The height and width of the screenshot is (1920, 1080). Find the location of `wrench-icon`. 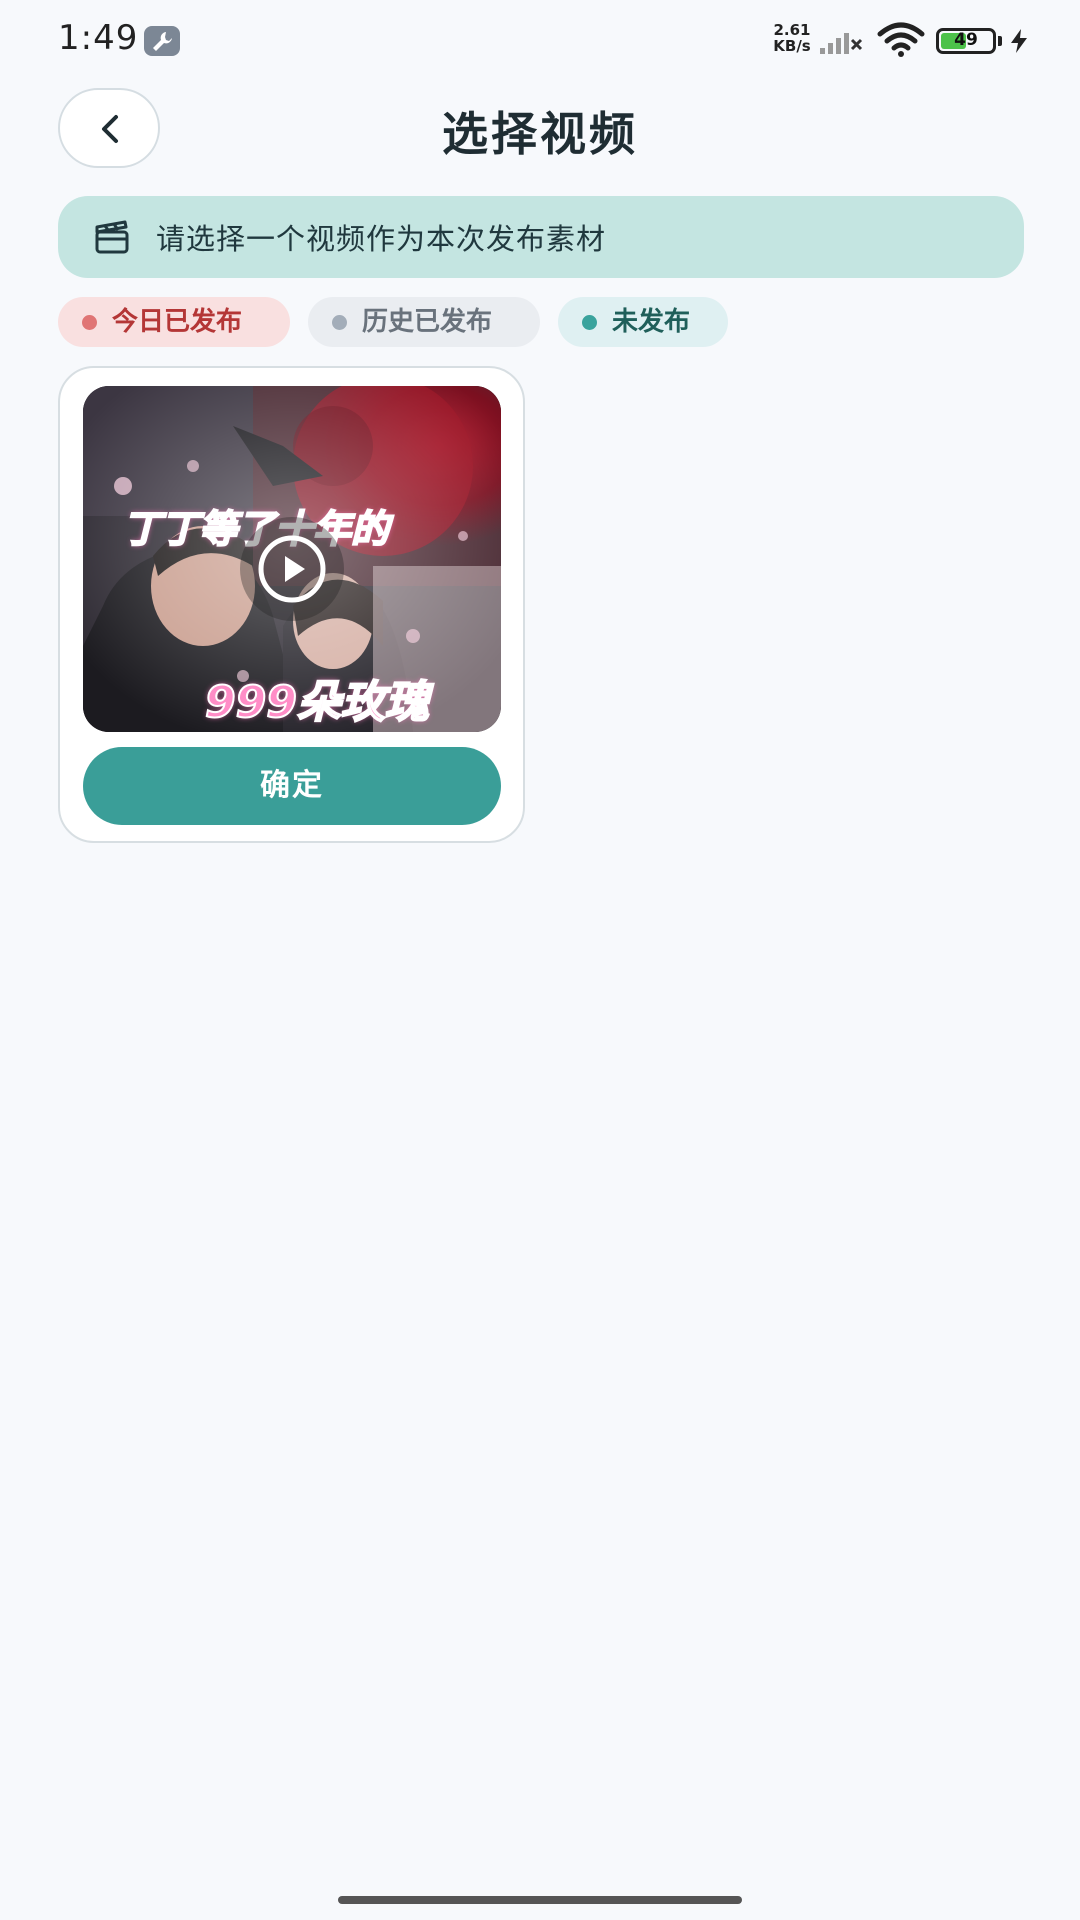

wrench-icon is located at coordinates (162, 41).